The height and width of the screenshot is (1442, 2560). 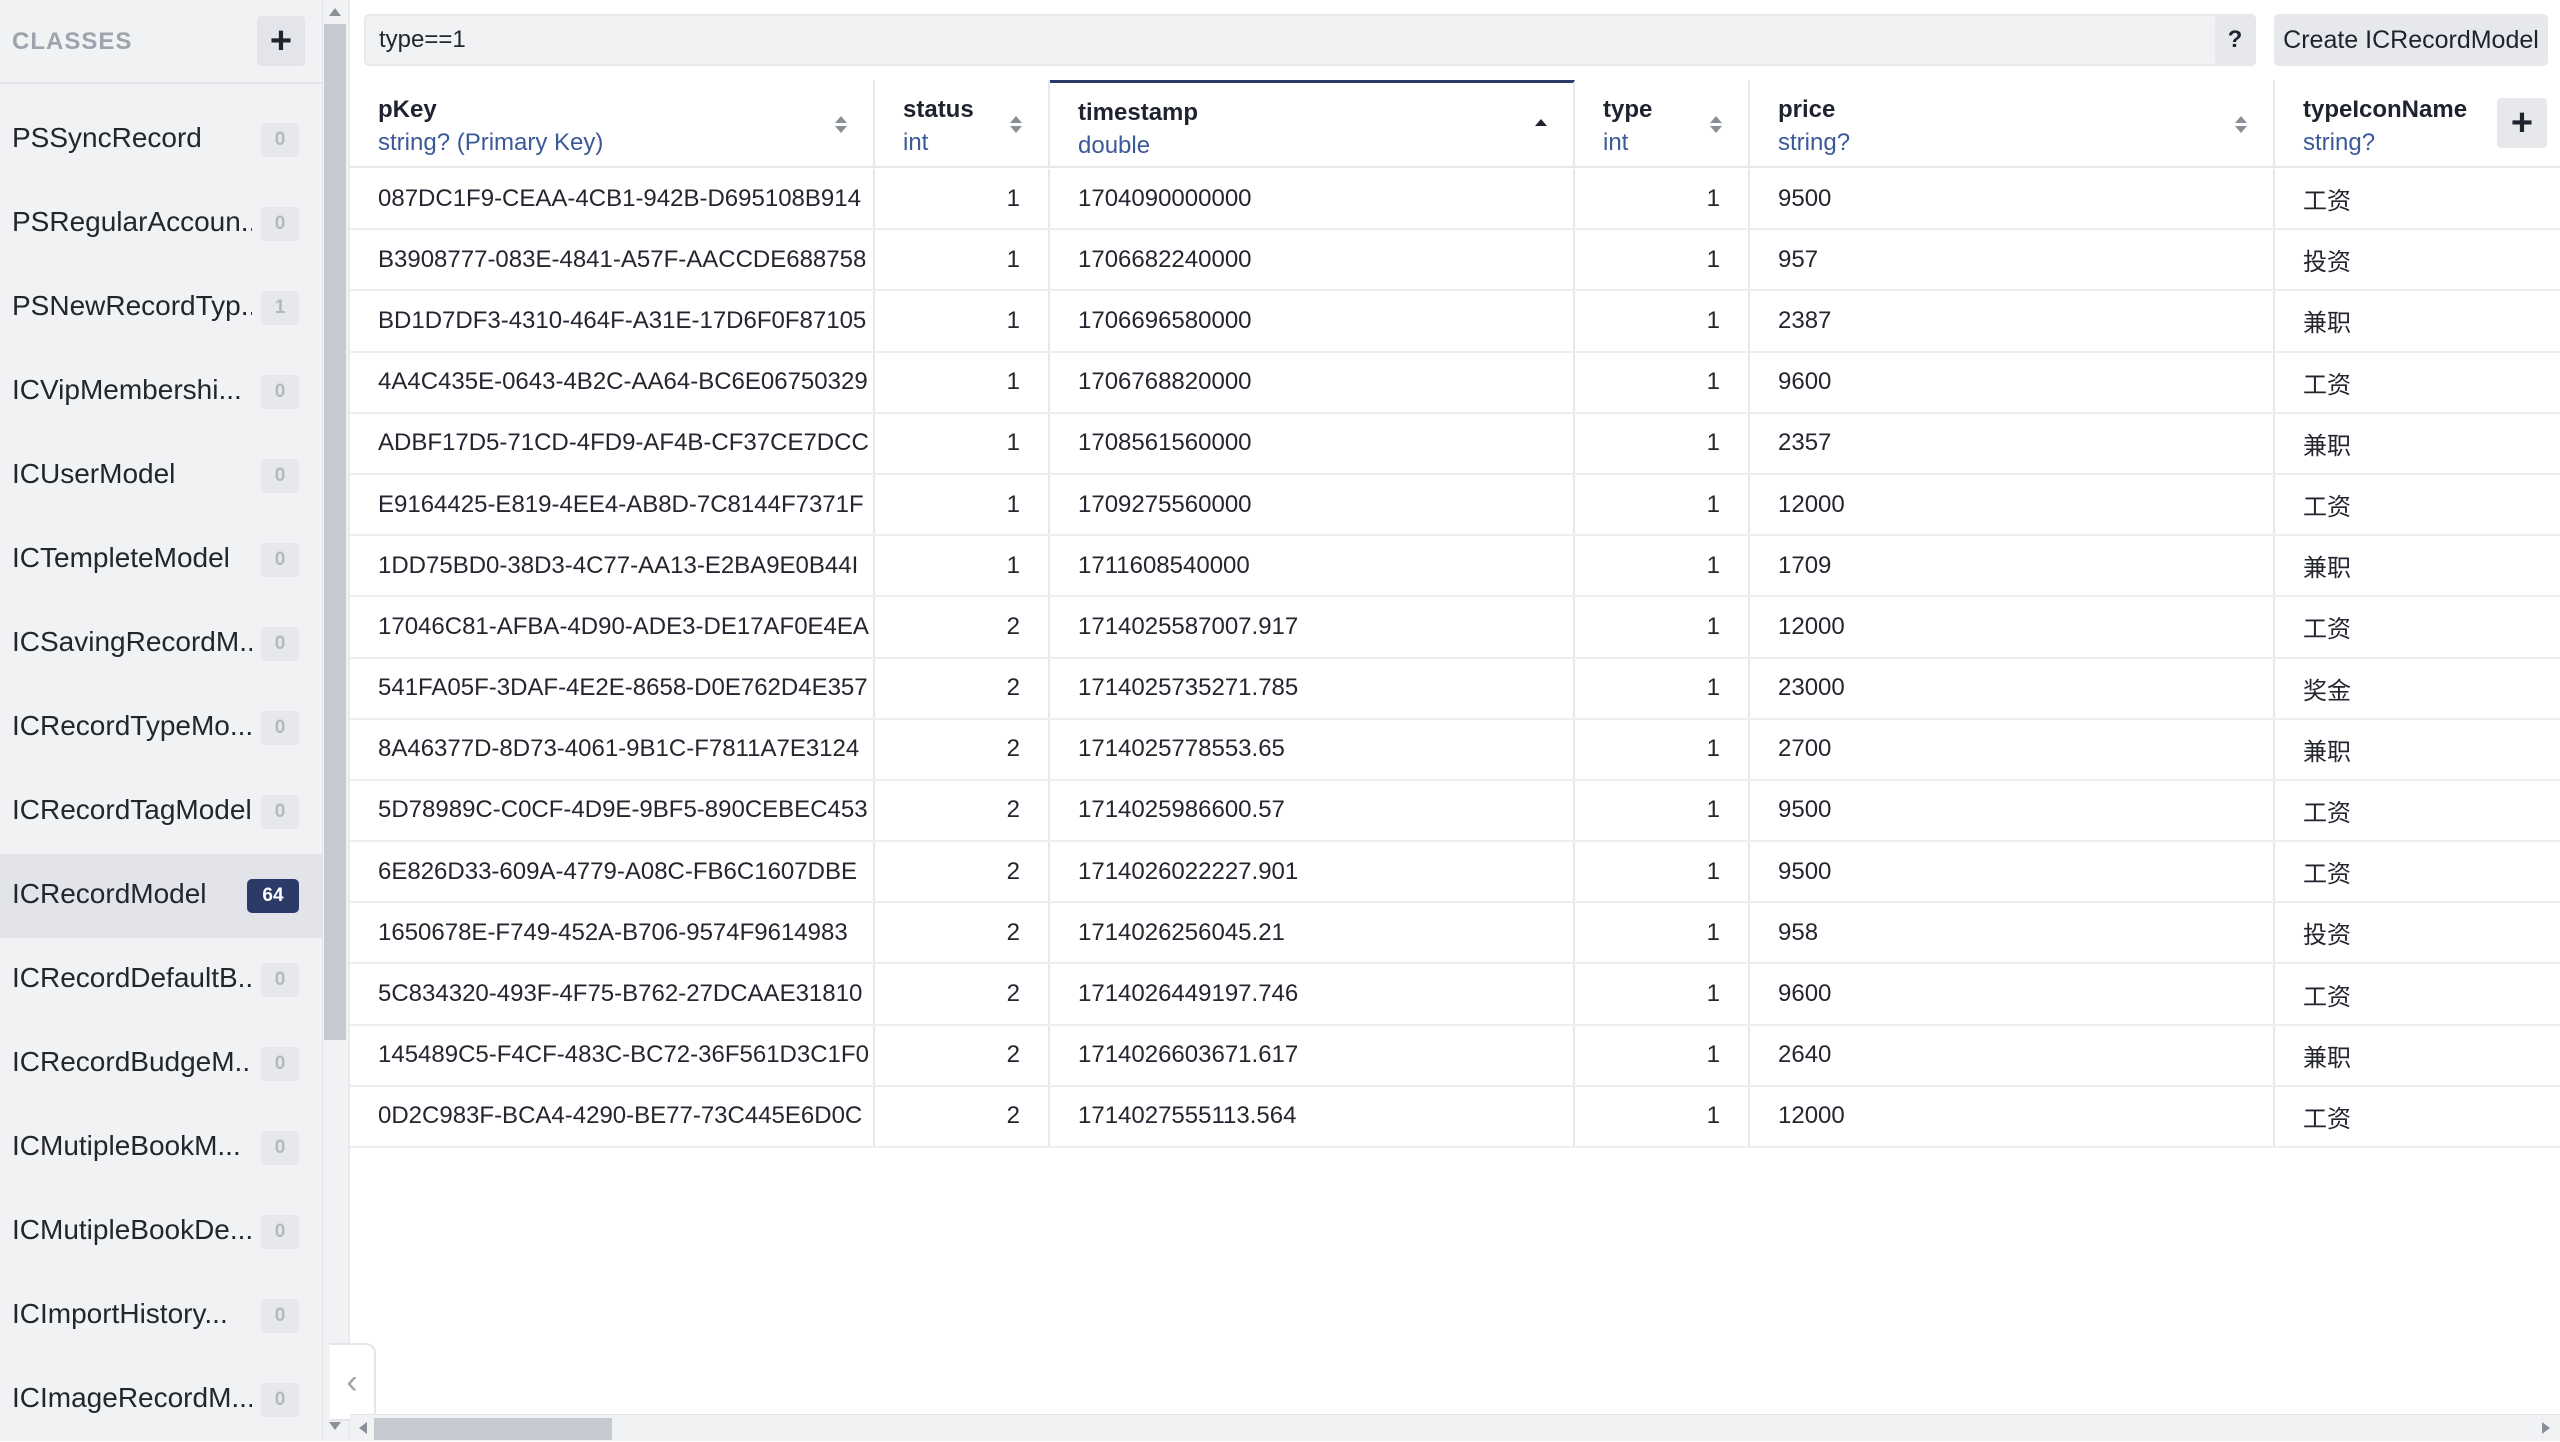 I want to click on cell-timestamp: 1714026022227.901, so click(x=1312, y=872).